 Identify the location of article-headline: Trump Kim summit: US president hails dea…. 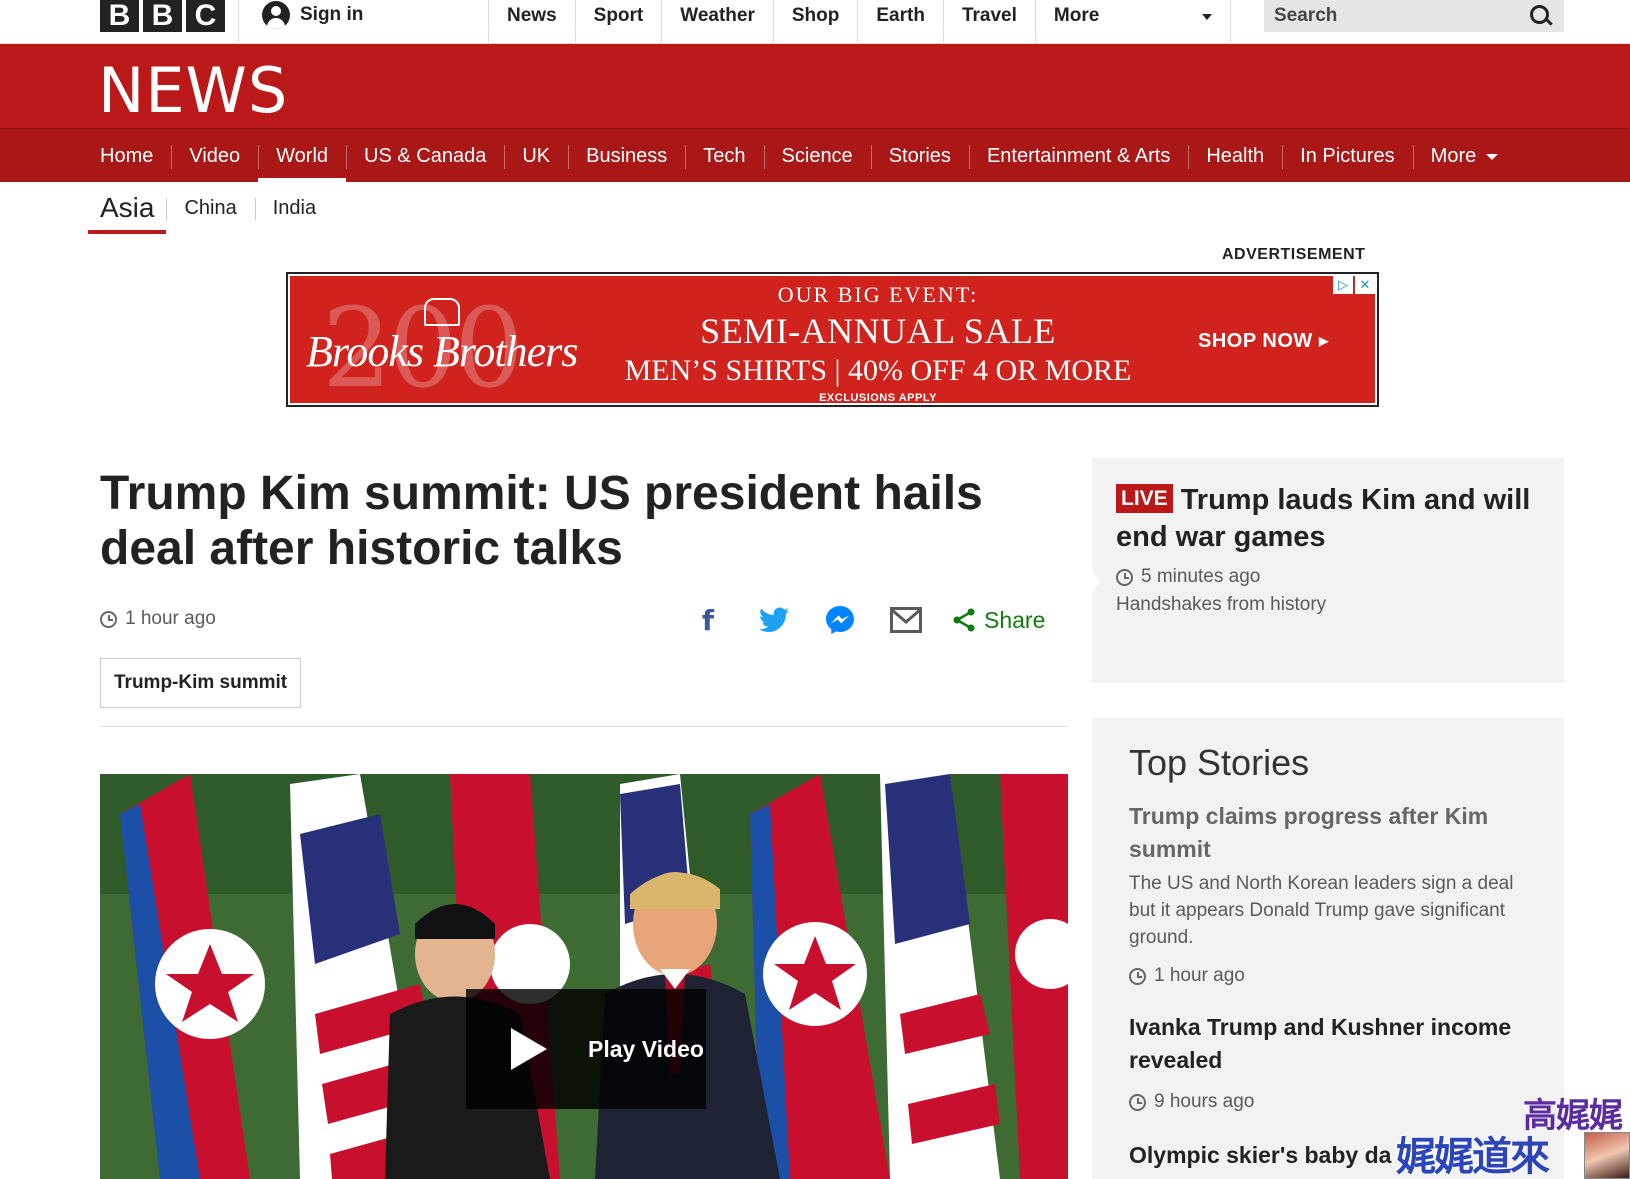
(541, 521).